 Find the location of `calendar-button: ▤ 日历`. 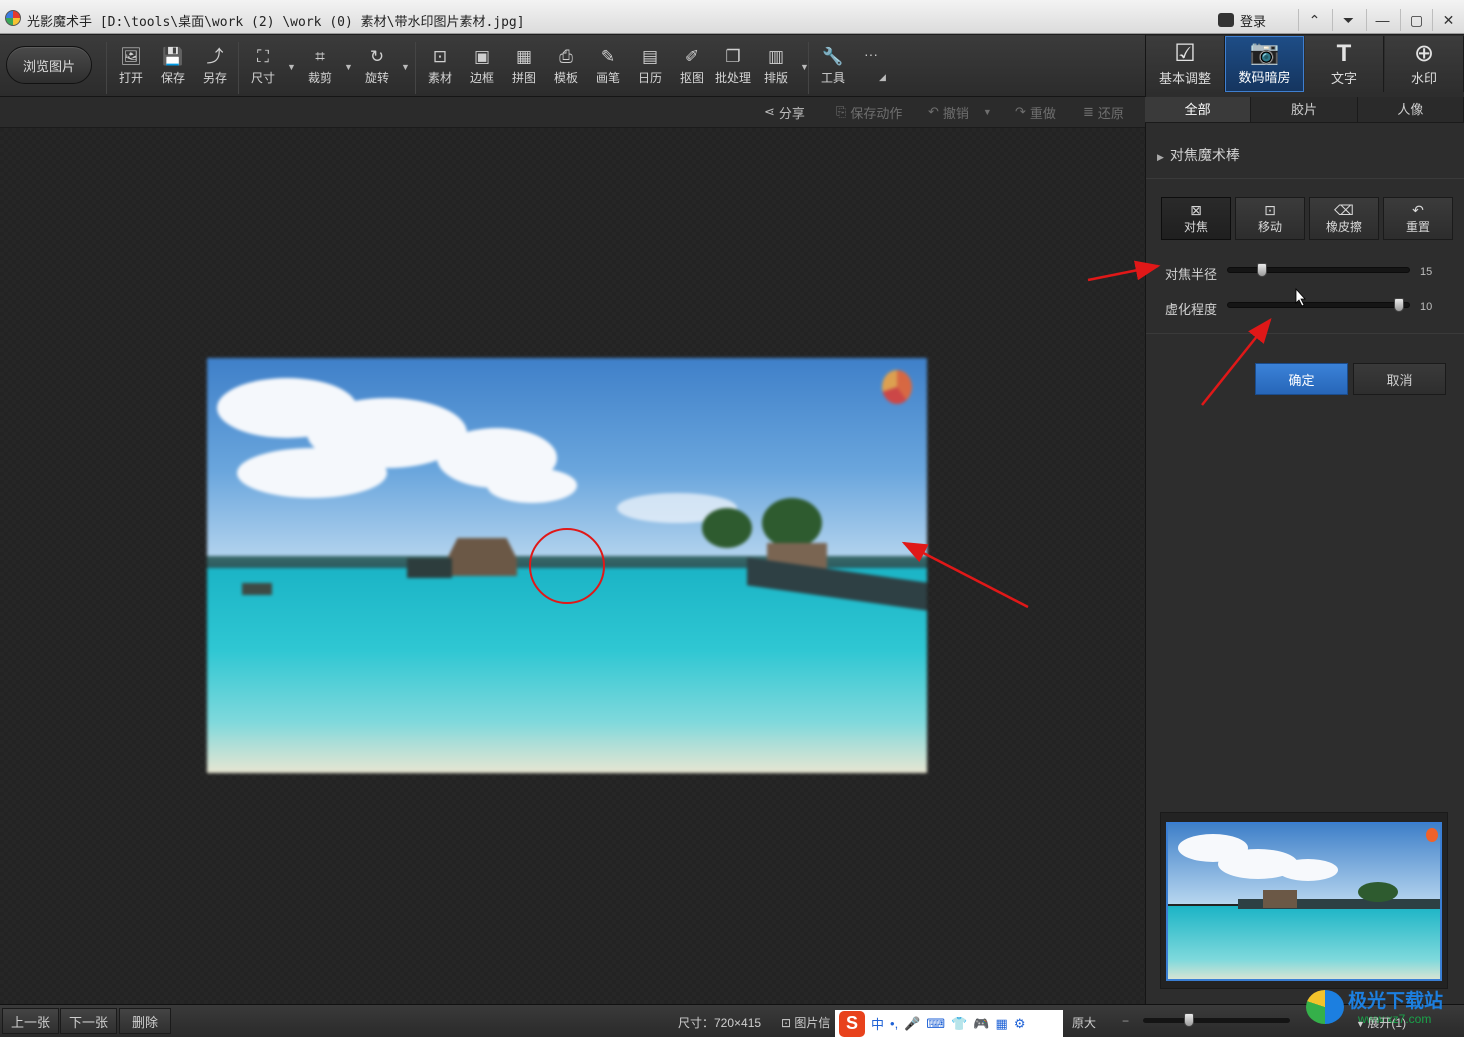

calendar-button: ▤ 日历 is located at coordinates (650, 68).